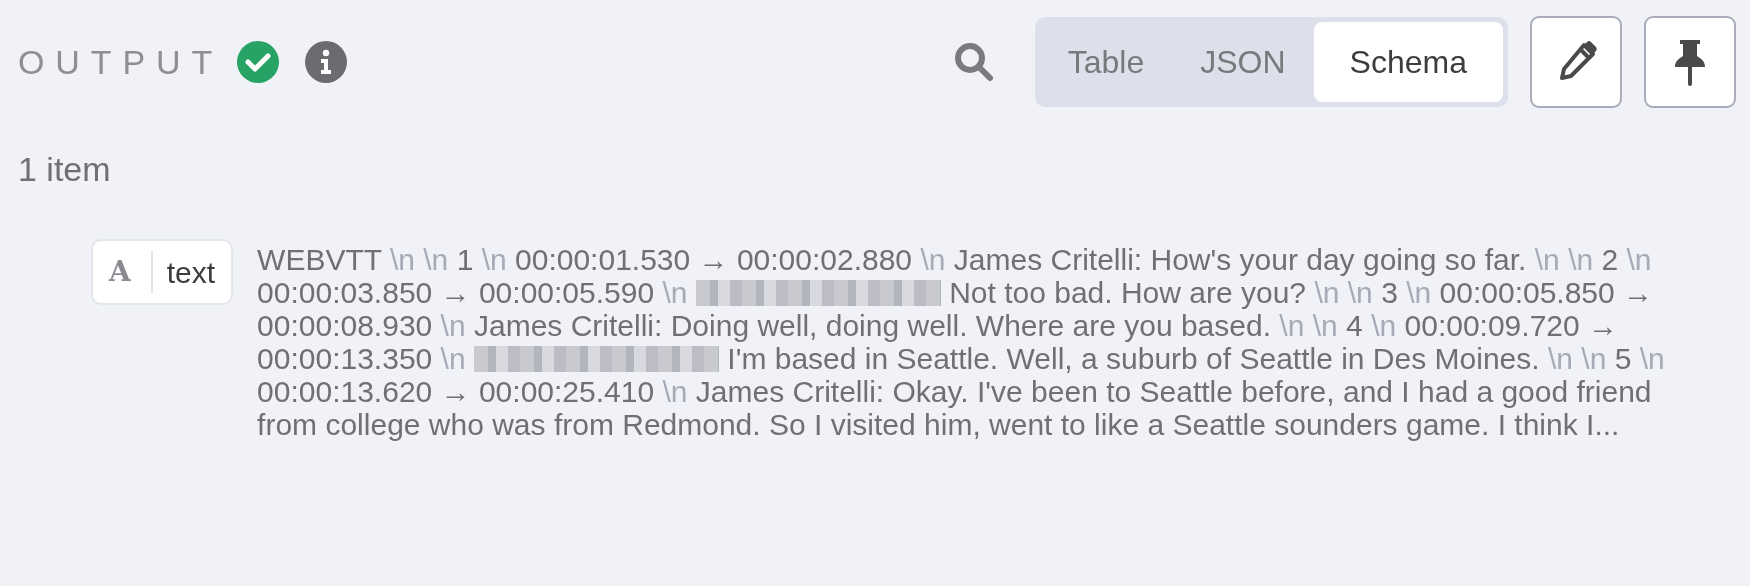 This screenshot has width=1750, height=586. What do you see at coordinates (326, 62) in the screenshot?
I see `info-icon` at bounding box center [326, 62].